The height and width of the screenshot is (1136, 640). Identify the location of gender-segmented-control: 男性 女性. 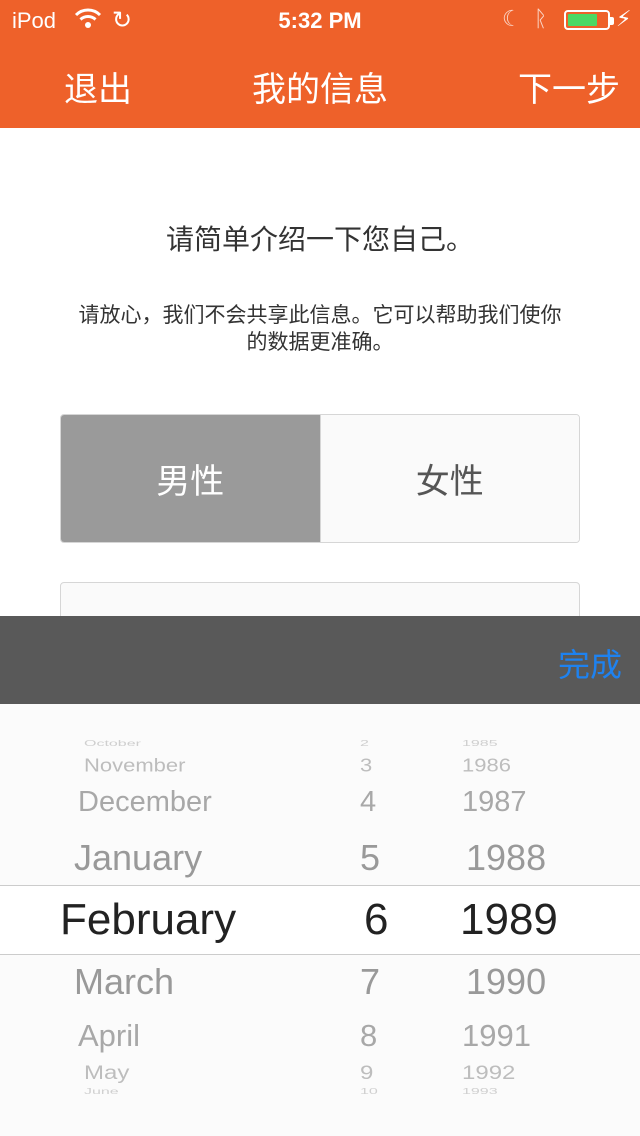
(320, 478).